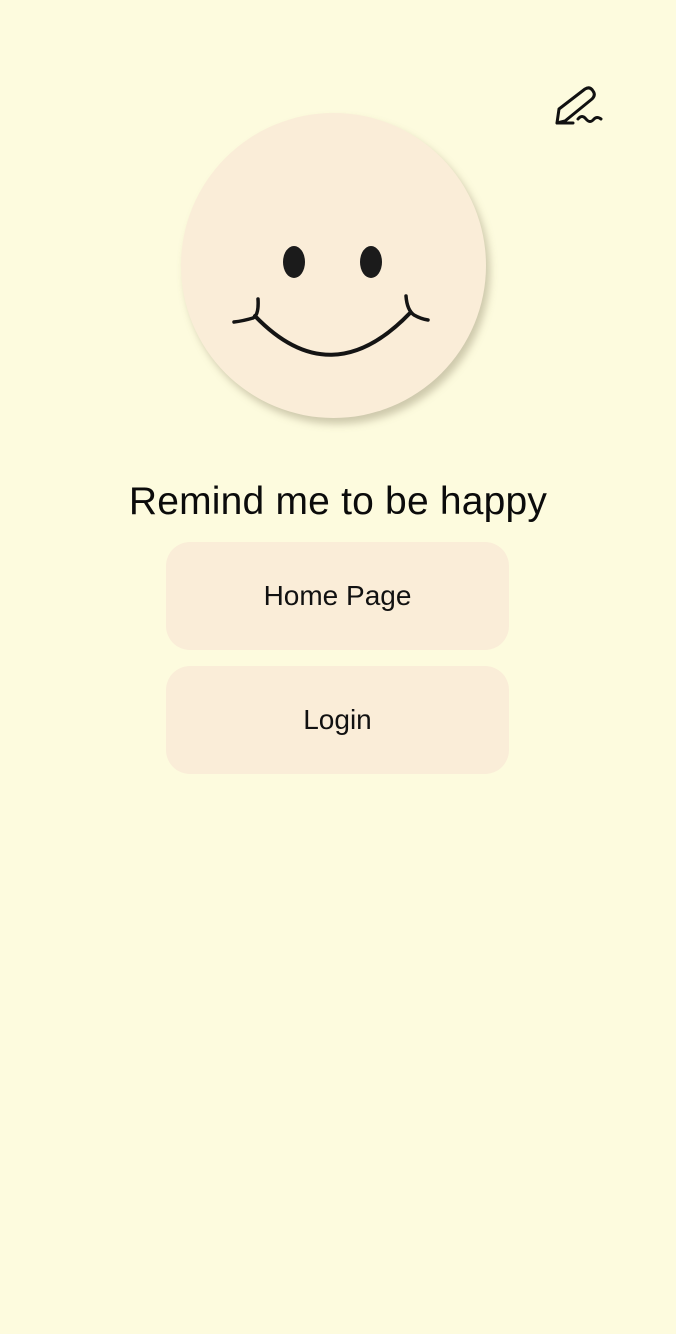 The image size is (676, 1334). I want to click on home-page-button: Home Page, so click(337, 596).